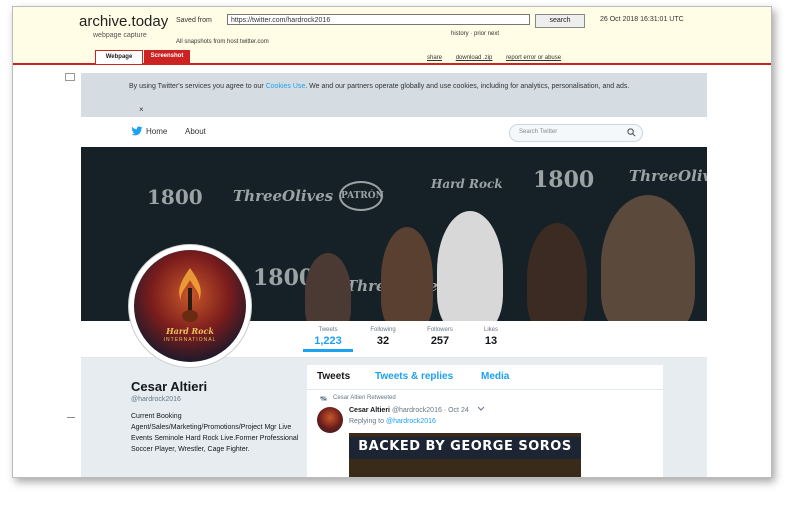  Describe the element at coordinates (434, 58) in the screenshot. I see `share-link: share` at that location.